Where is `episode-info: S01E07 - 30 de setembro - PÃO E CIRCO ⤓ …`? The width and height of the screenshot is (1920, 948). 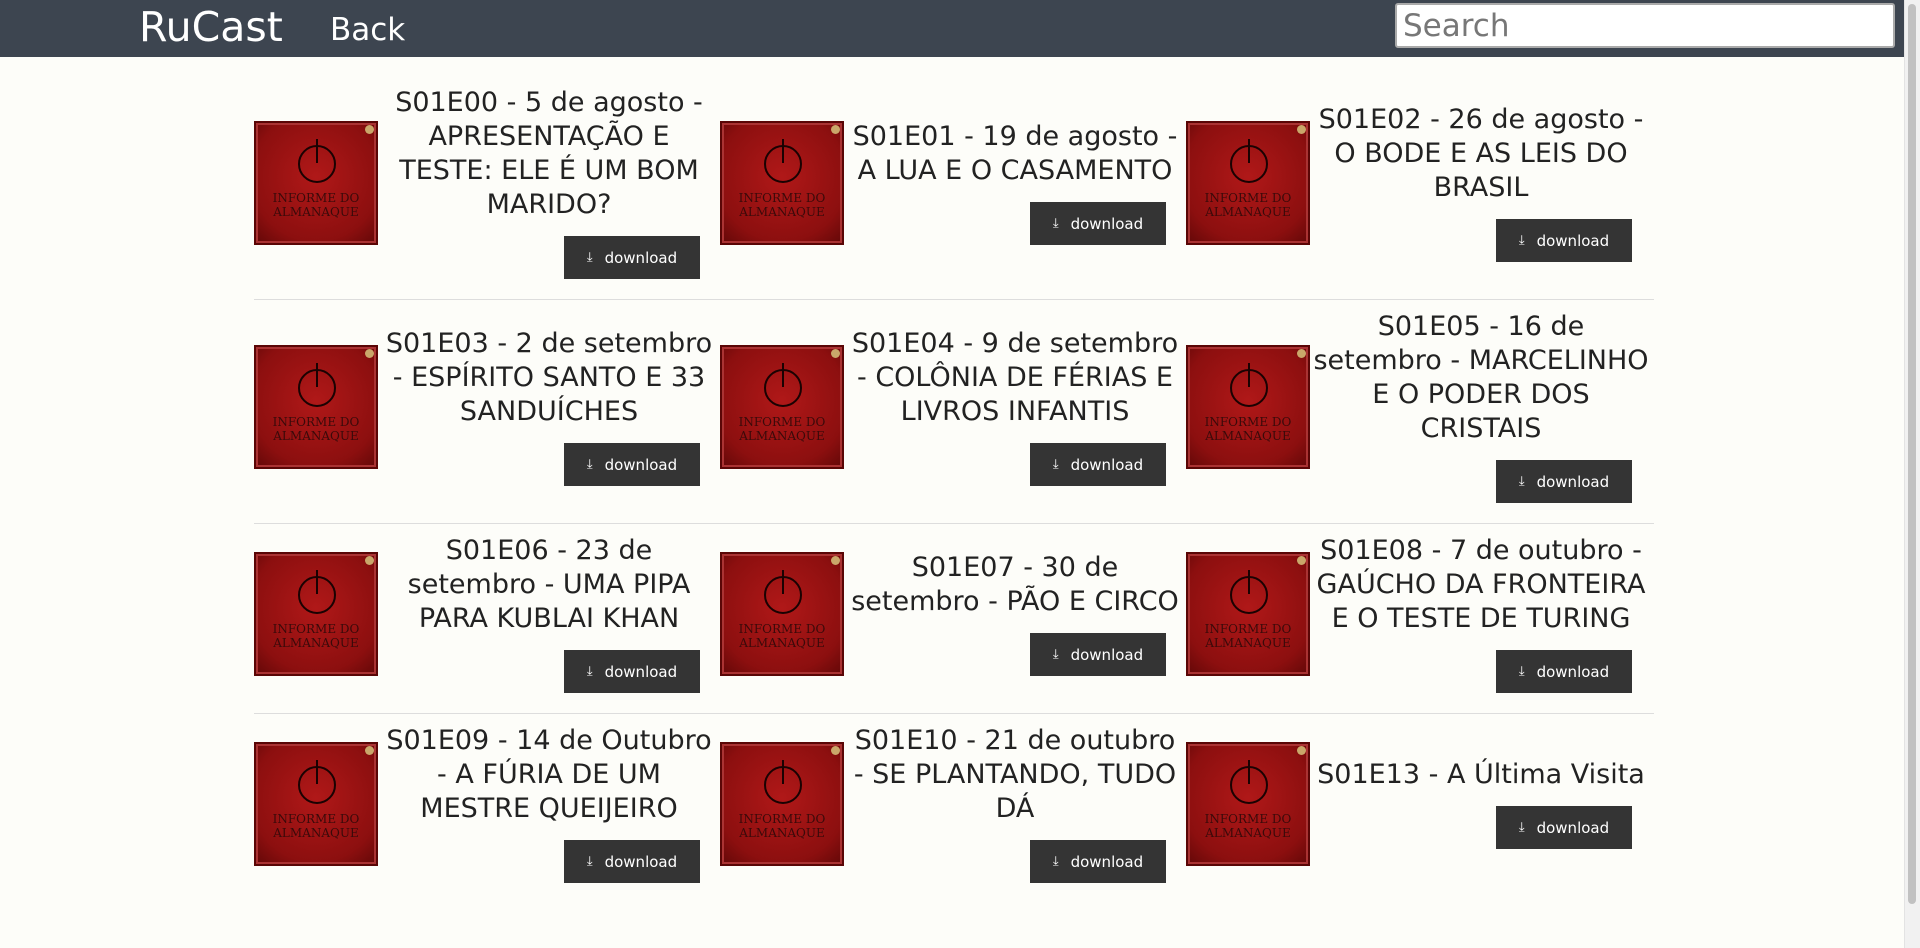 episode-info: S01E07 - 30 de setembro - PÃO E CIRCO ⤓ … is located at coordinates (1015, 613).